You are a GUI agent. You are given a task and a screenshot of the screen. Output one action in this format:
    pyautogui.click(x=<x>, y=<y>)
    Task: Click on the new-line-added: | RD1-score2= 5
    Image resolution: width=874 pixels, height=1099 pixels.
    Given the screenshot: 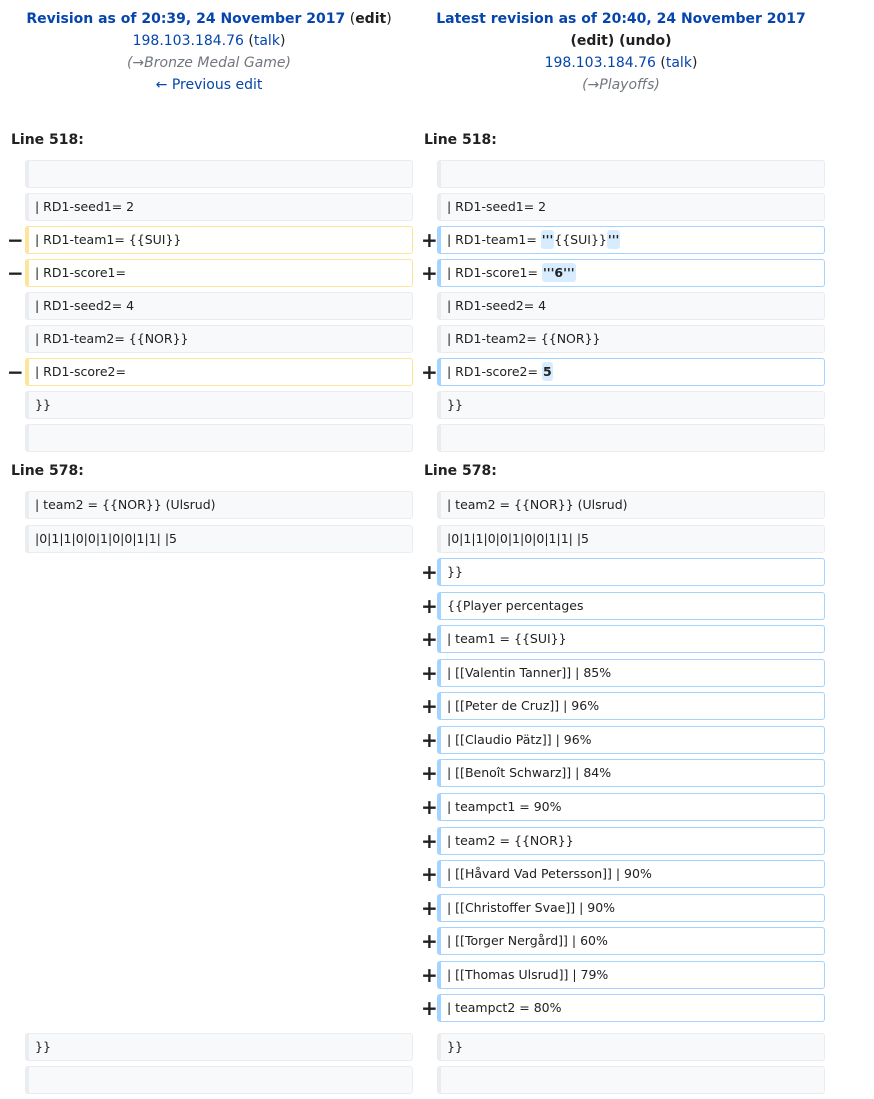 What is the action you would take?
    pyautogui.click(x=631, y=372)
    